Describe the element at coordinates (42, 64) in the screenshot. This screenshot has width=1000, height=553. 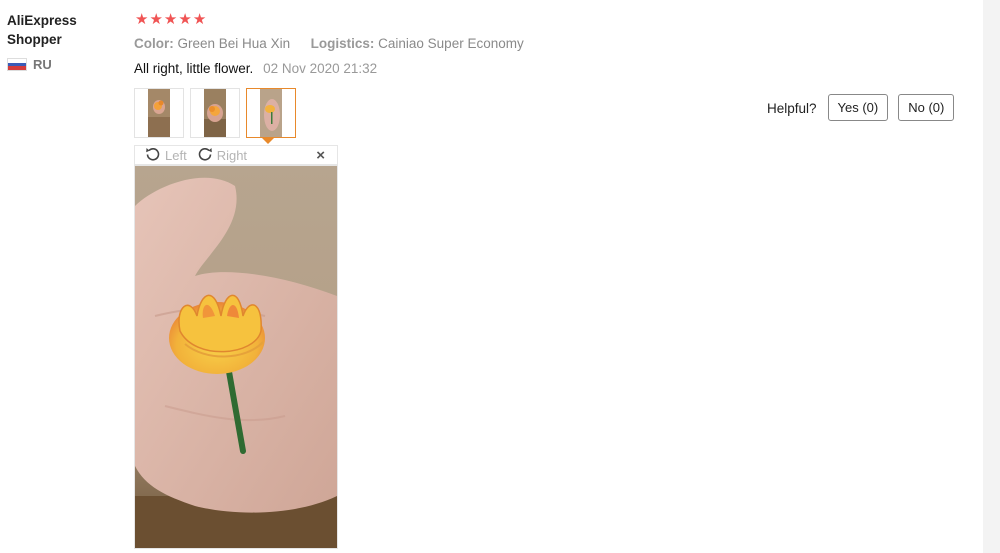
I see `country-code: RU` at that location.